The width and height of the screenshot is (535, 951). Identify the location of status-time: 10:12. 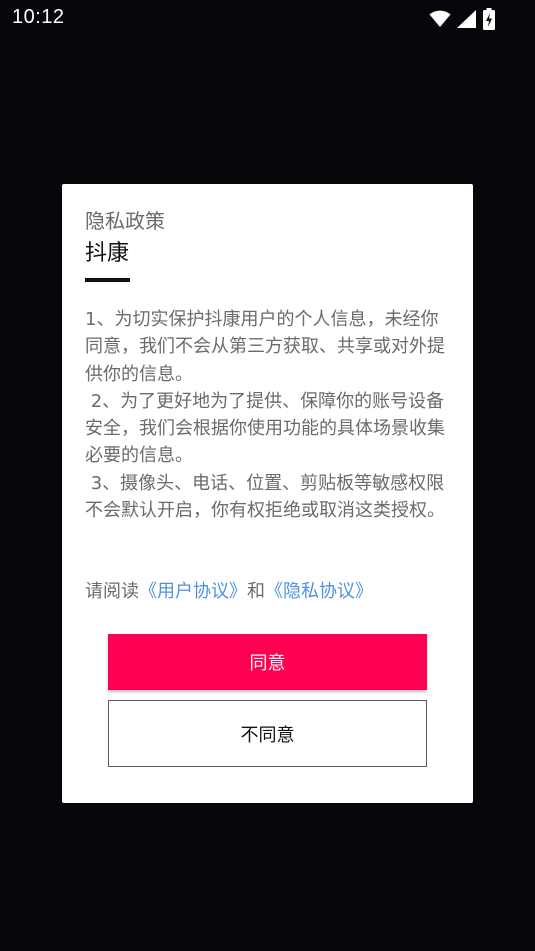
(38, 17).